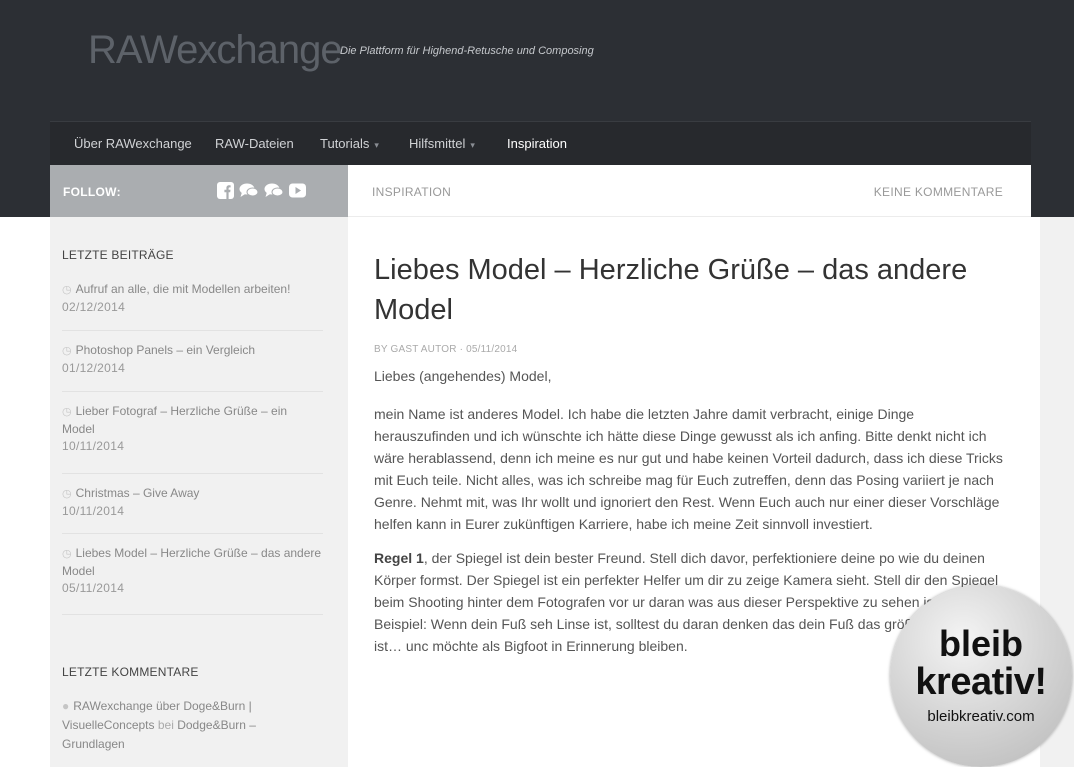 This screenshot has width=1074, height=767. I want to click on follow-label: FOLLOW:, so click(92, 192).